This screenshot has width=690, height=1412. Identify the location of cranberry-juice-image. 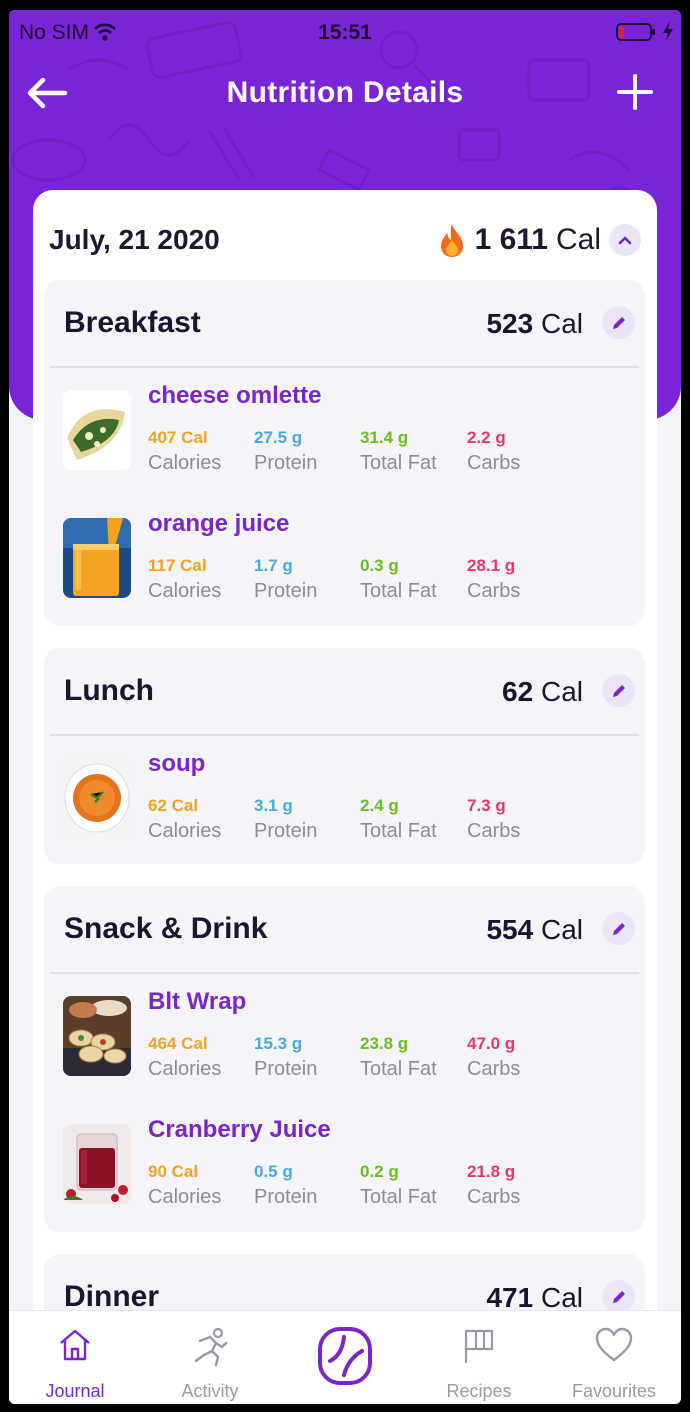
(97, 1164).